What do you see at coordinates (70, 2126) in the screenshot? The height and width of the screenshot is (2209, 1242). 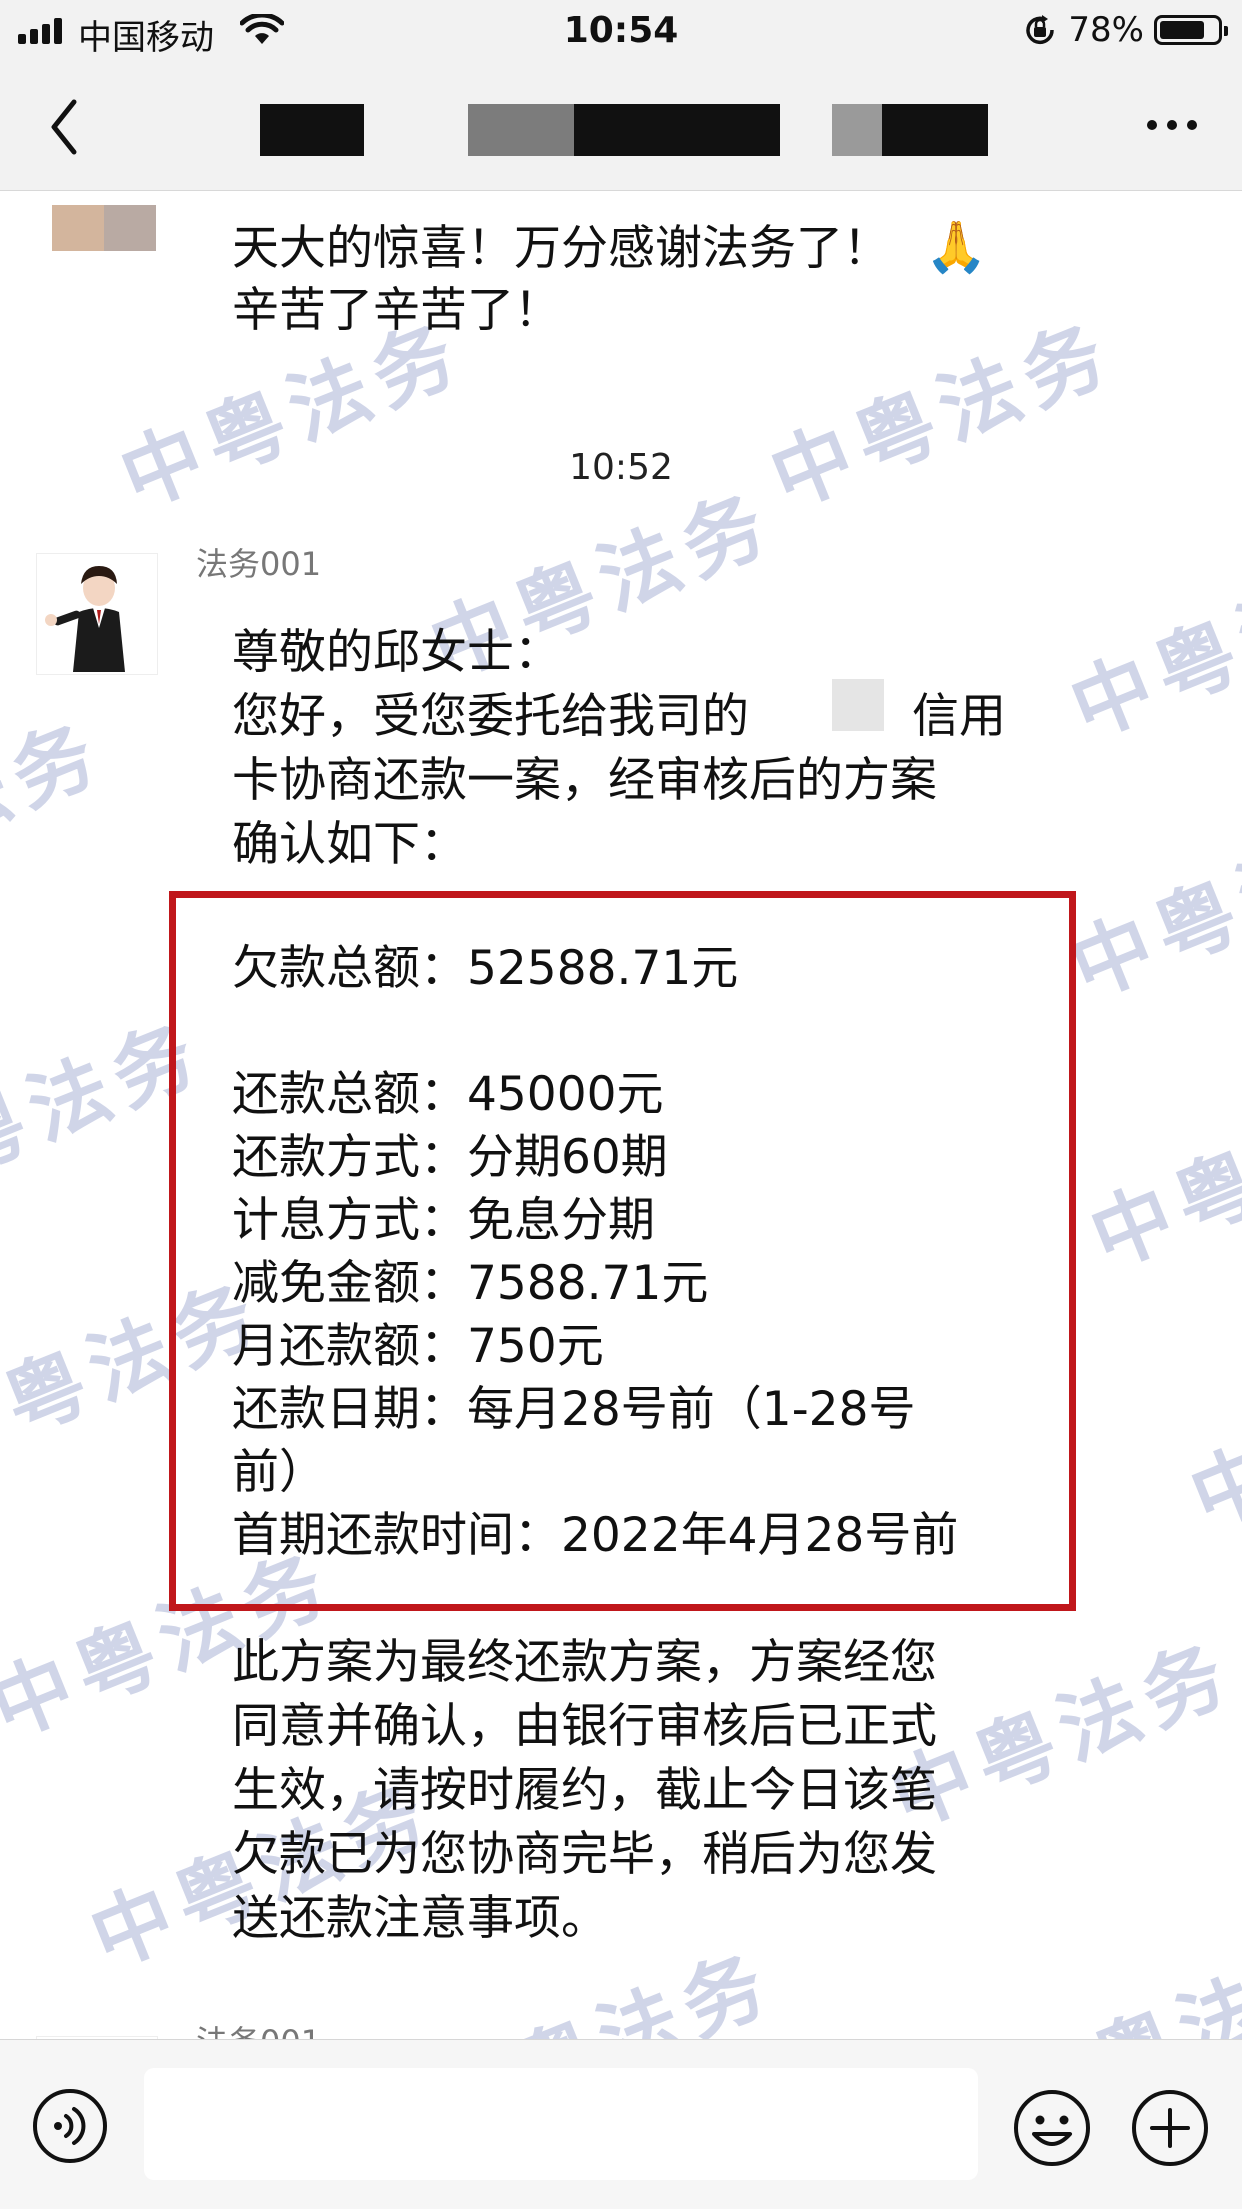 I see `voice-icon` at bounding box center [70, 2126].